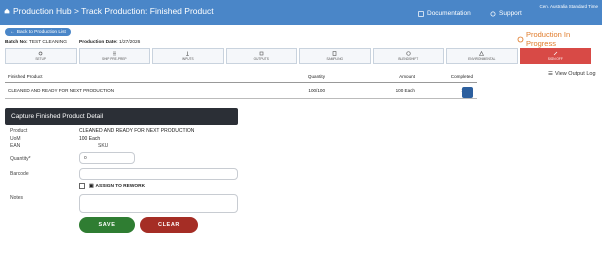 The height and width of the screenshot is (267, 602). Describe the element at coordinates (15, 139) in the screenshot. I see `uom-label: UoM` at that location.